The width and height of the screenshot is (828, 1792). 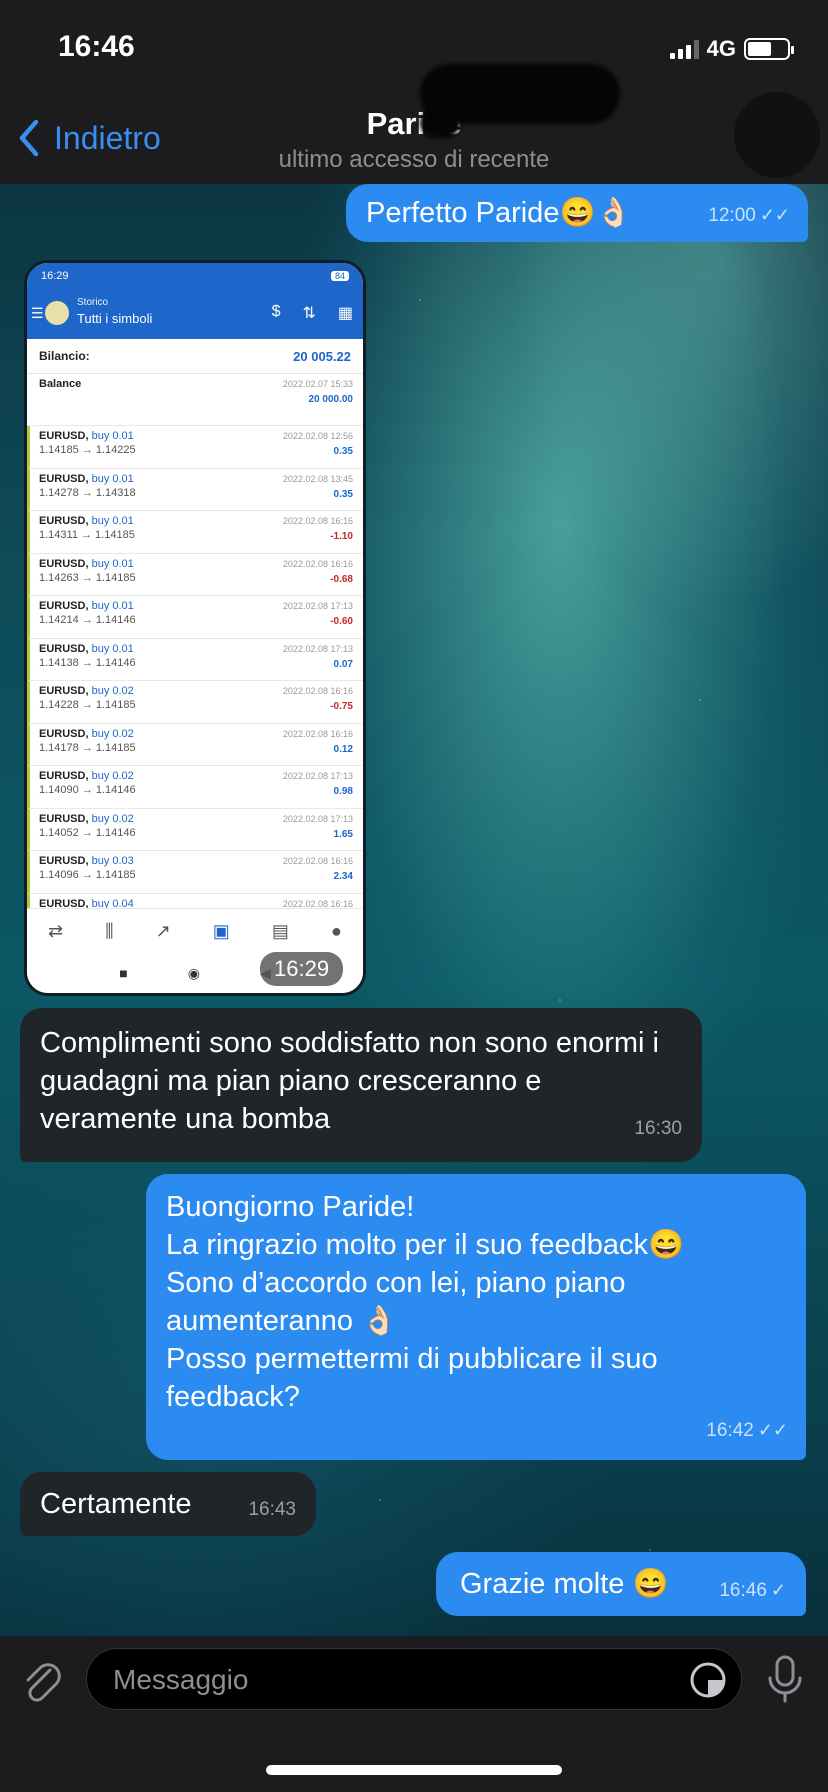 I want to click on message-meta: 12:00 ✓✓, so click(x=749, y=215).